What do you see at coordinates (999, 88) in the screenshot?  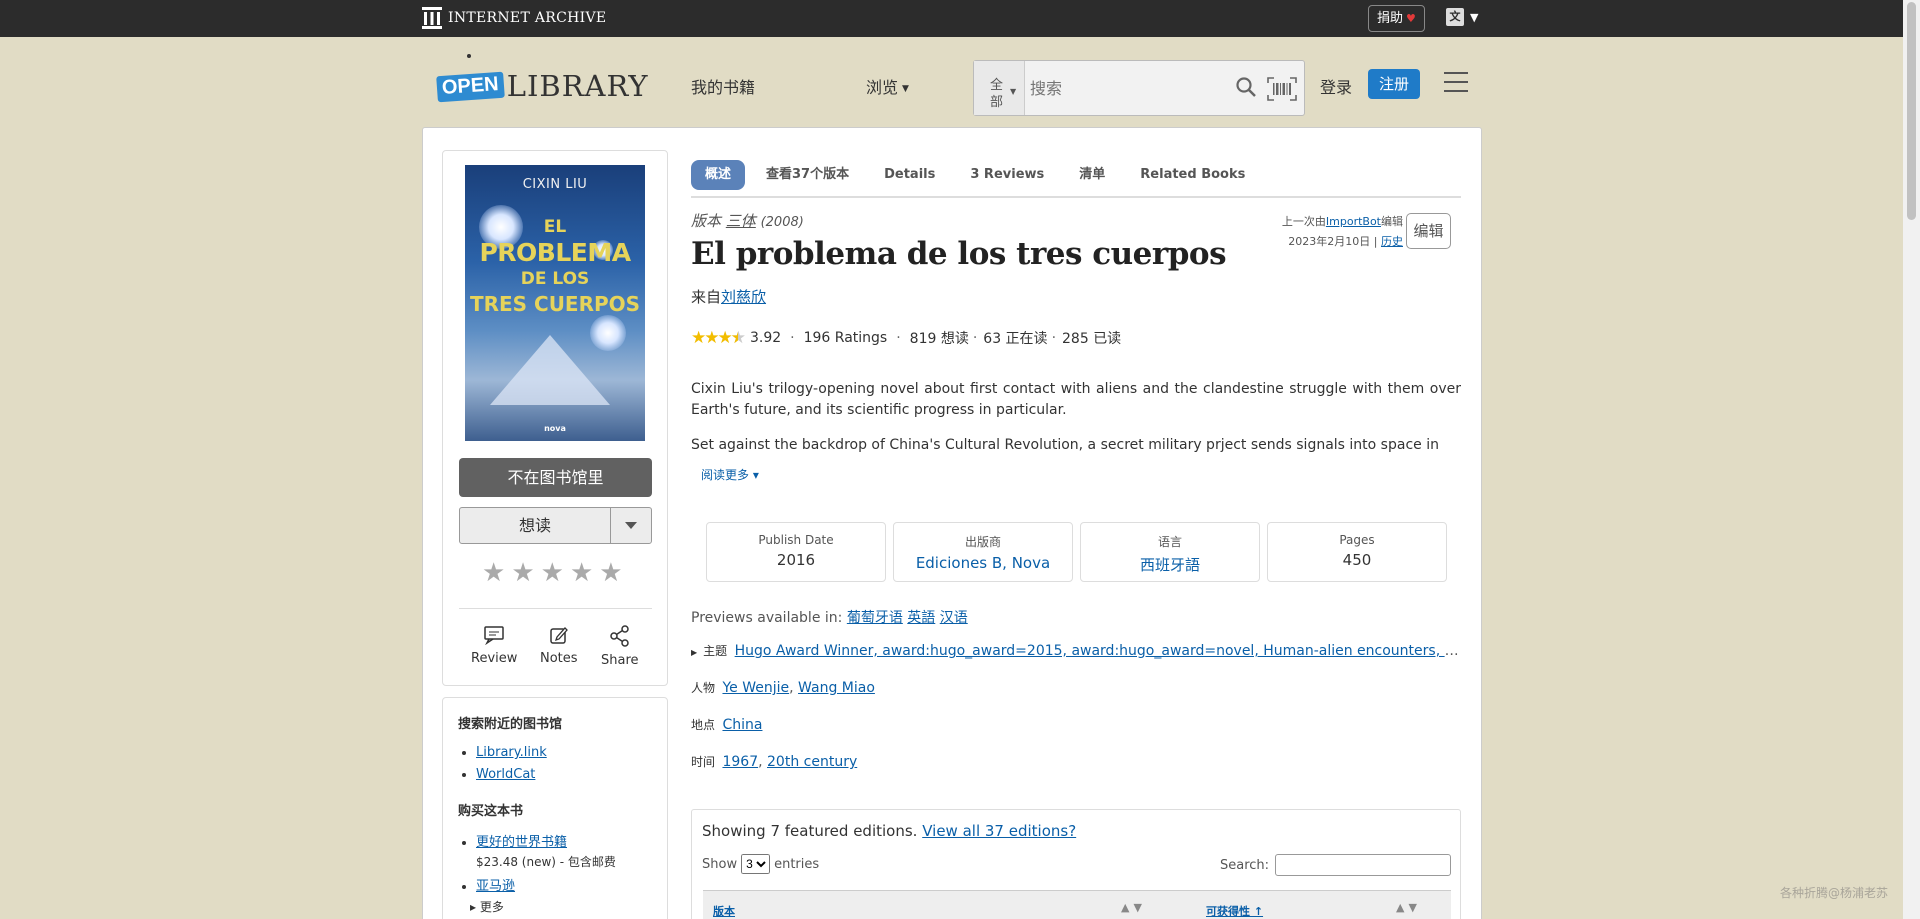 I see `search-category-select: 全部 ▼` at bounding box center [999, 88].